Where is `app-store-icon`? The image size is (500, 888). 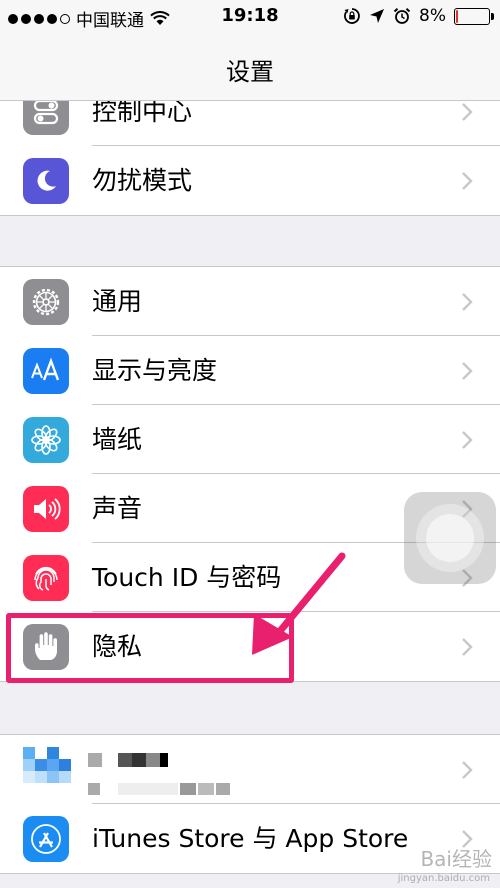 app-store-icon is located at coordinates (46, 839).